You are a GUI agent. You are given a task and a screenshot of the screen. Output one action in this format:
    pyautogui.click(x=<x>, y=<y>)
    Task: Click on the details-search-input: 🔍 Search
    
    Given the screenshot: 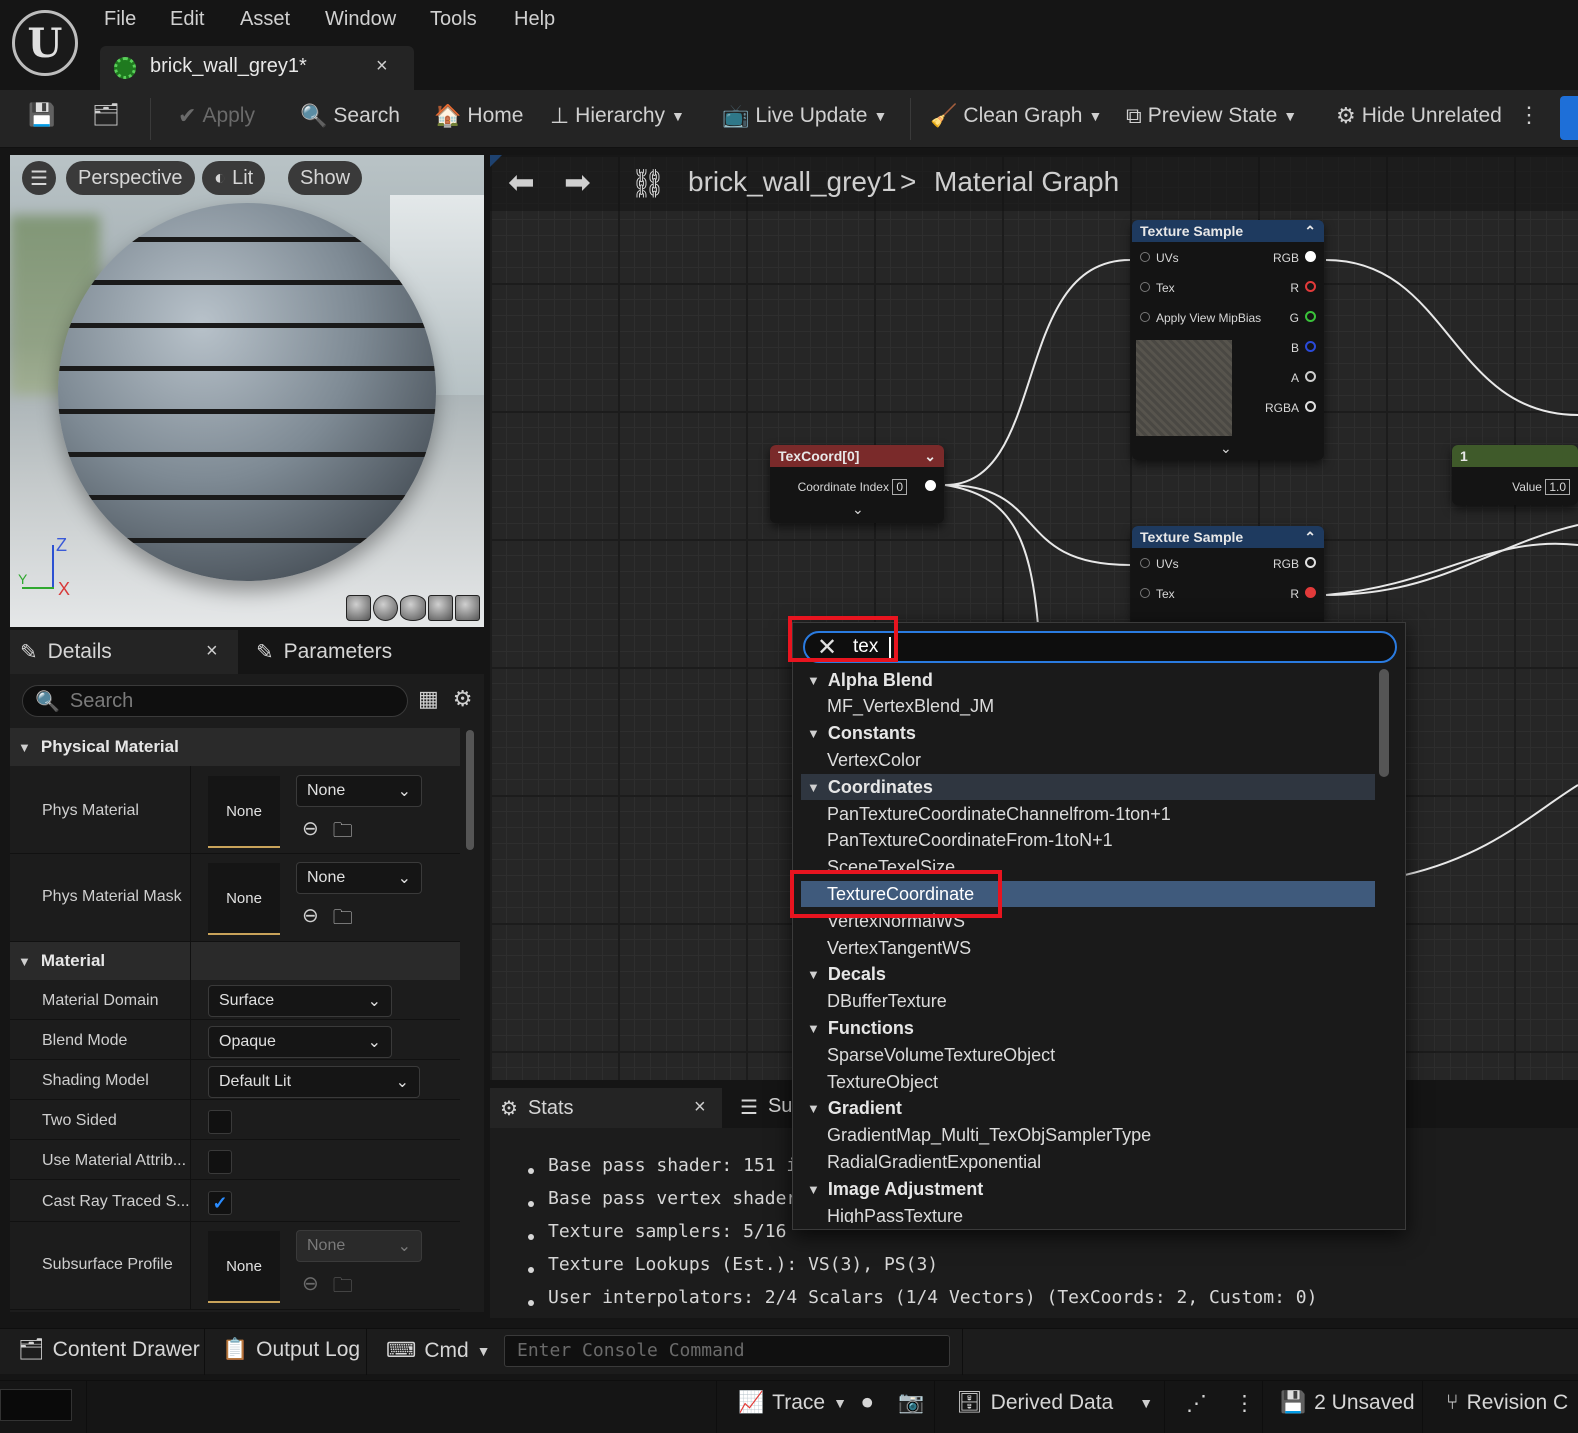 What is the action you would take?
    pyautogui.click(x=215, y=701)
    